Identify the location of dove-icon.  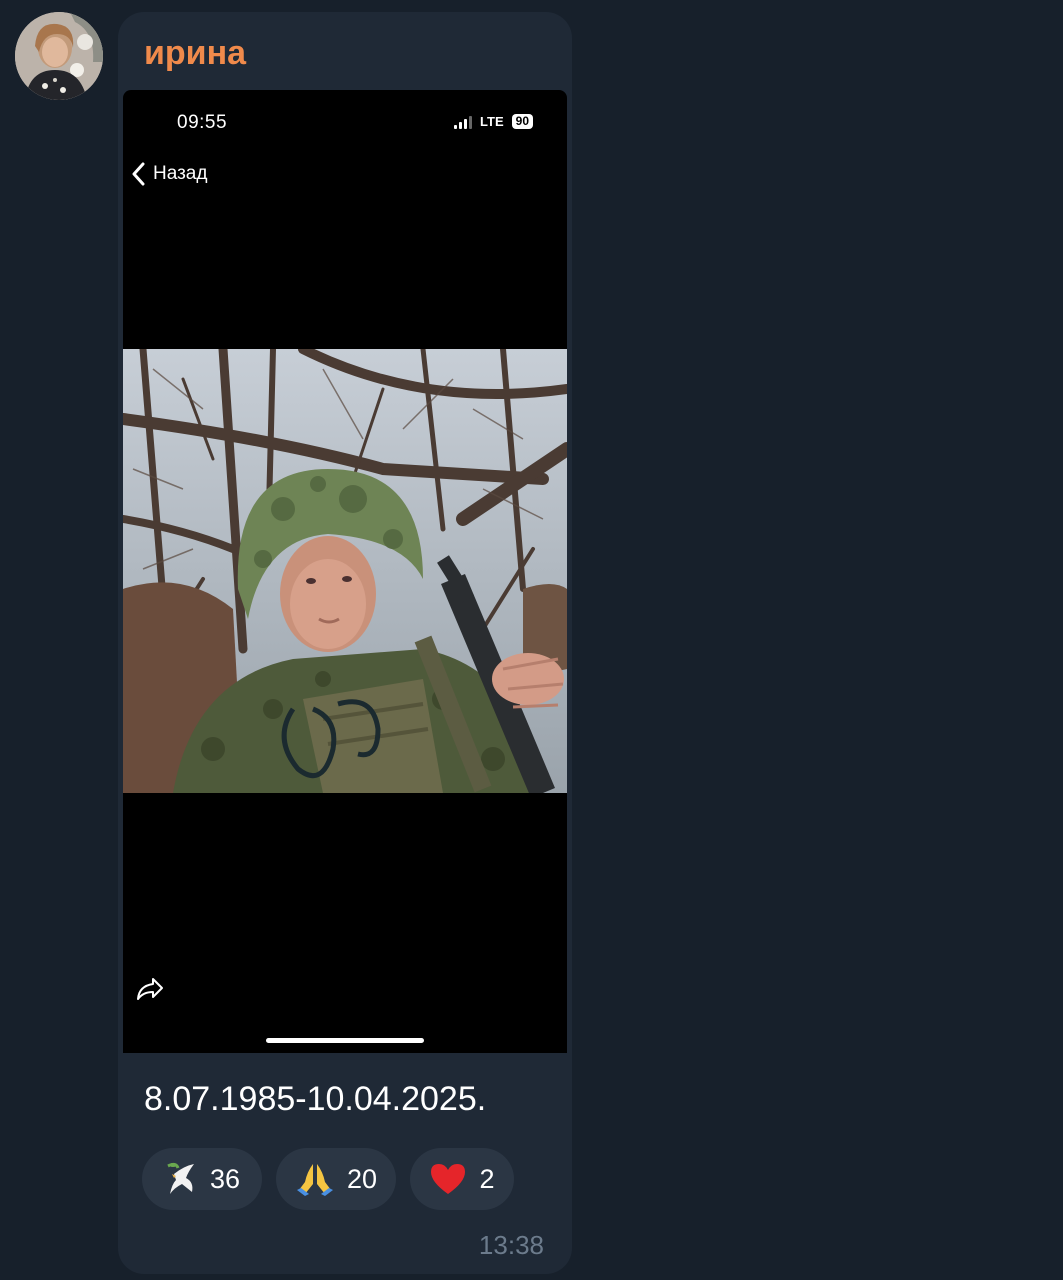
(180, 1178).